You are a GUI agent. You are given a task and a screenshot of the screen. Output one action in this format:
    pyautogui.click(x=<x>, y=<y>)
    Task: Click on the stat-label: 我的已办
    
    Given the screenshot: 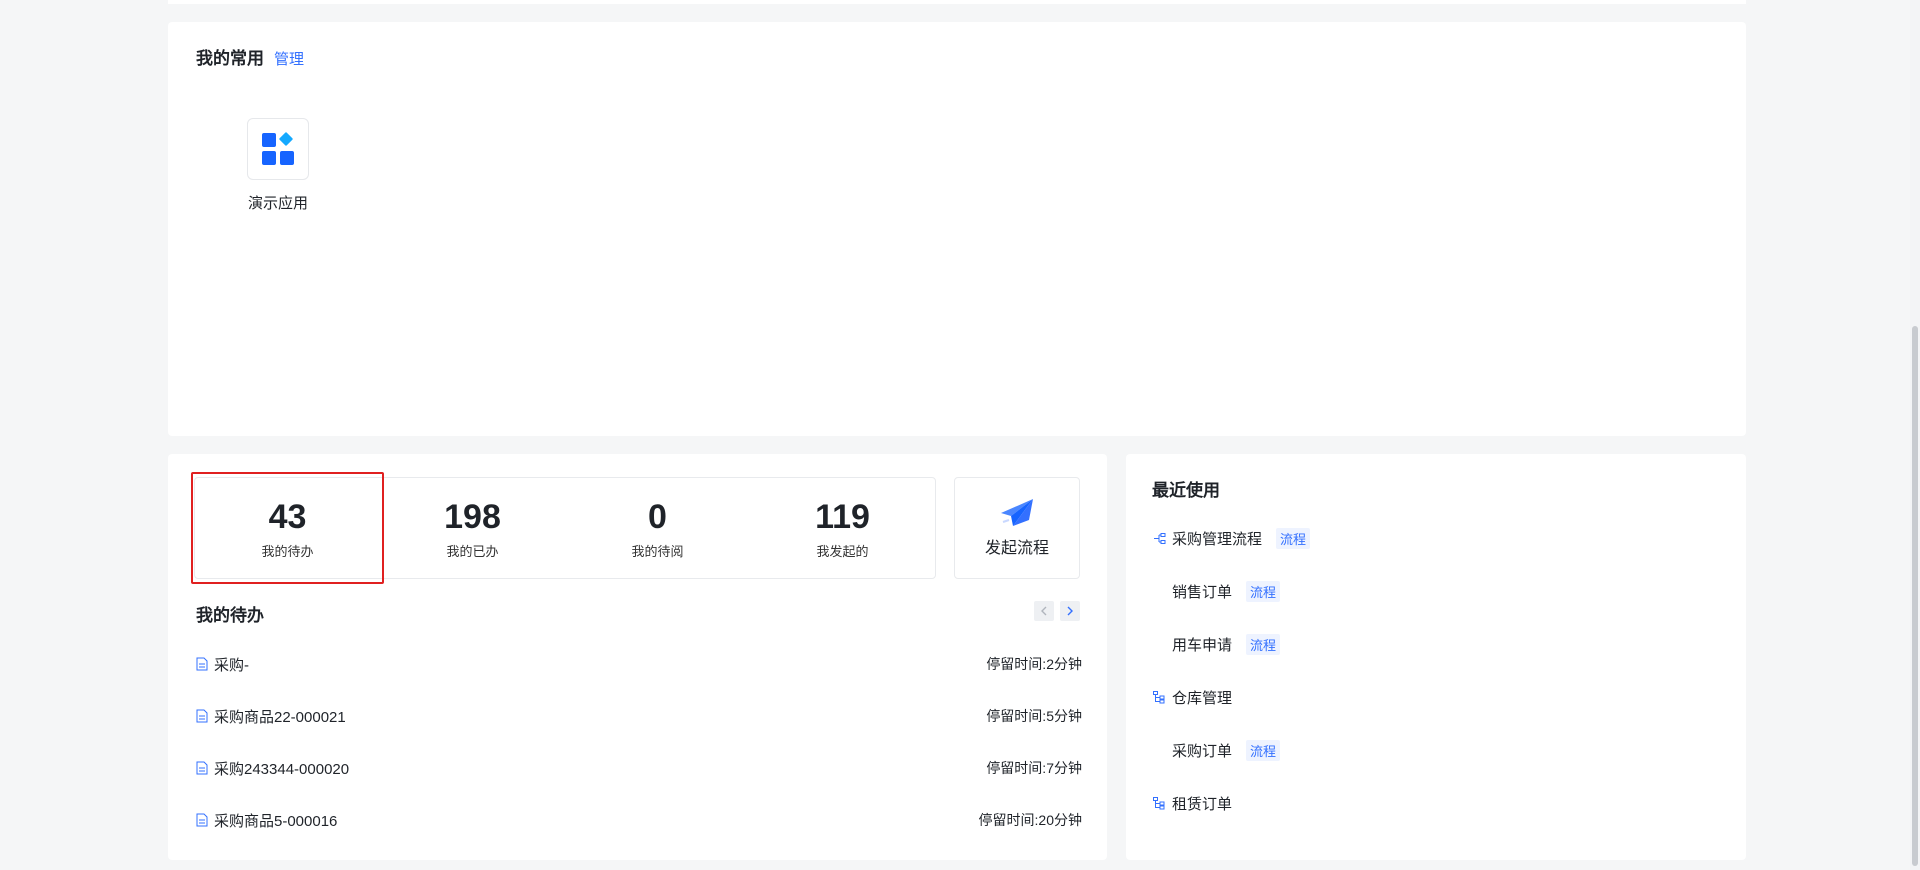 What is the action you would take?
    pyautogui.click(x=472, y=551)
    